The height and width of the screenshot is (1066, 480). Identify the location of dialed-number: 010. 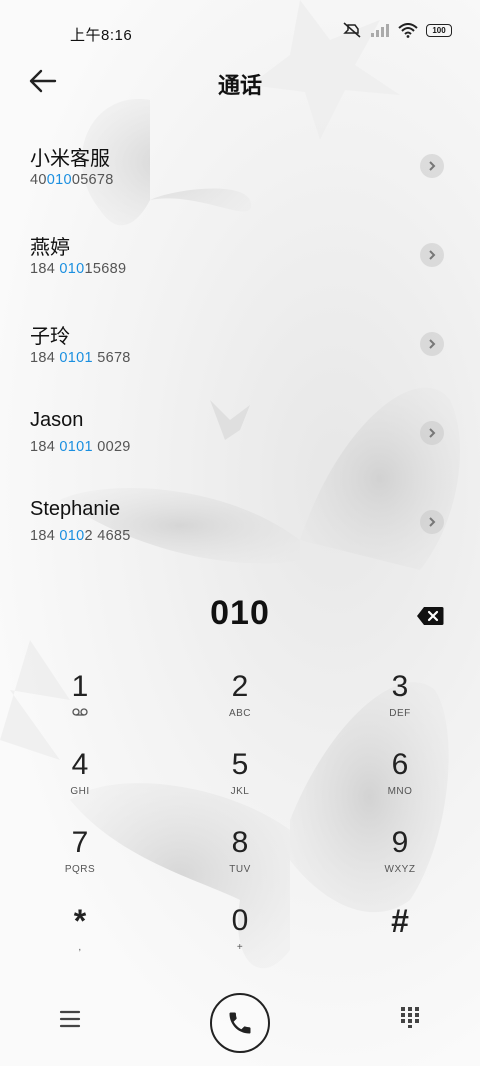
(240, 613).